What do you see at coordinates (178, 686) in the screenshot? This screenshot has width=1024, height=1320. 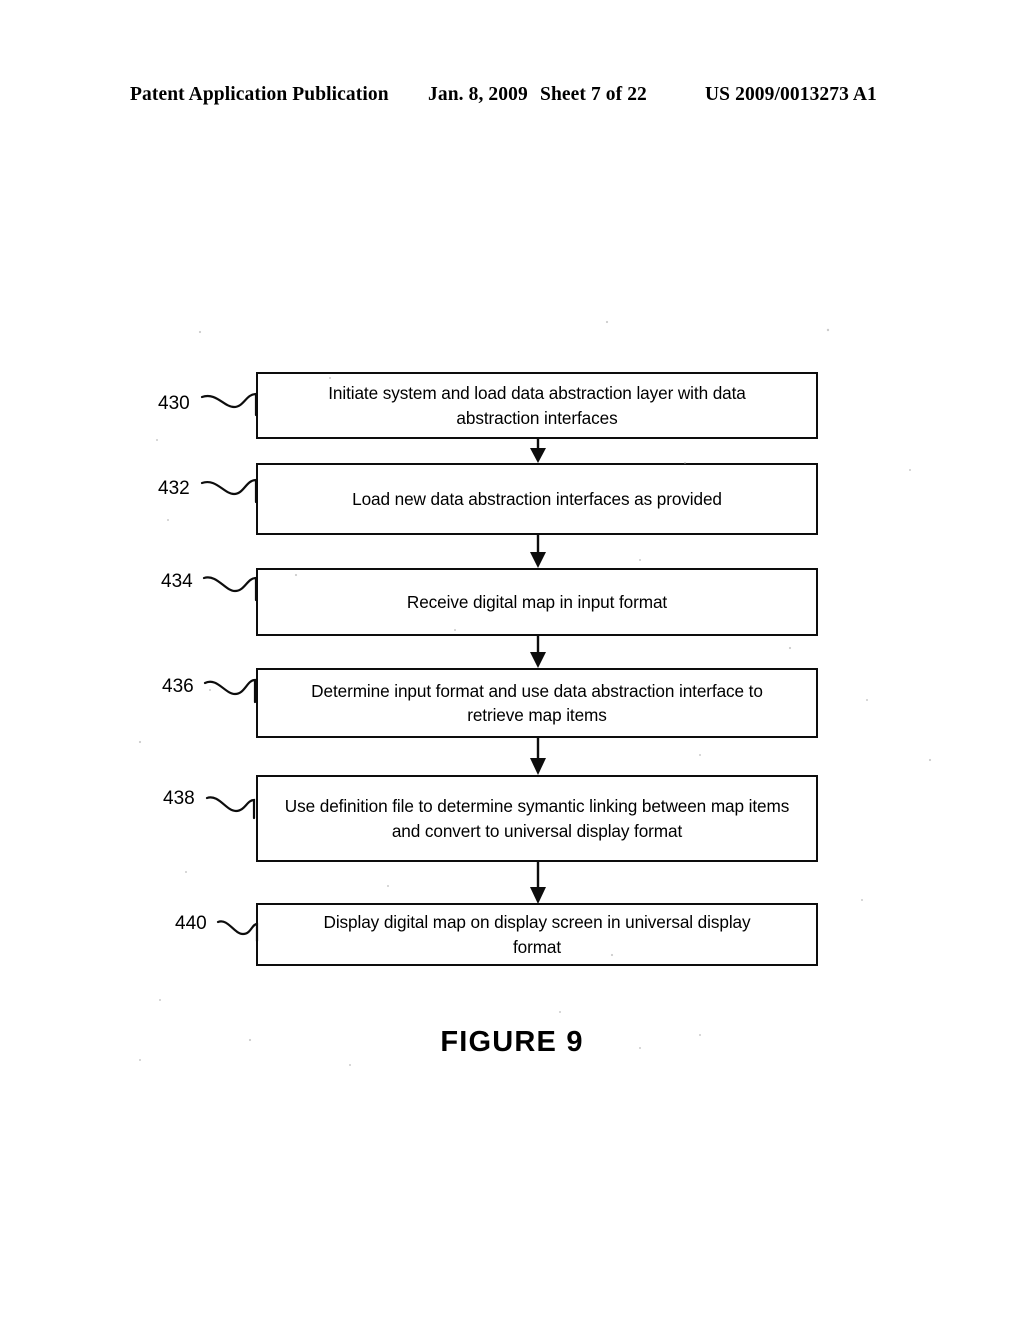 I see `ref-label-436: 436` at bounding box center [178, 686].